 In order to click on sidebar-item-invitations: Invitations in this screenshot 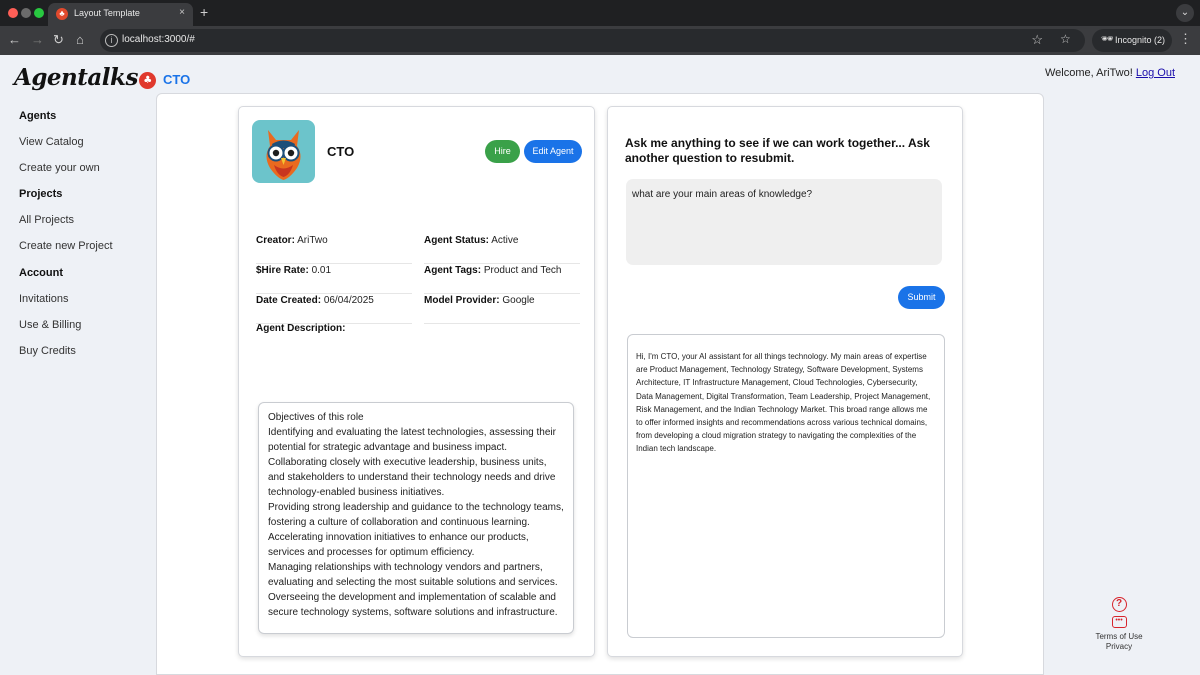, I will do `click(44, 299)`.